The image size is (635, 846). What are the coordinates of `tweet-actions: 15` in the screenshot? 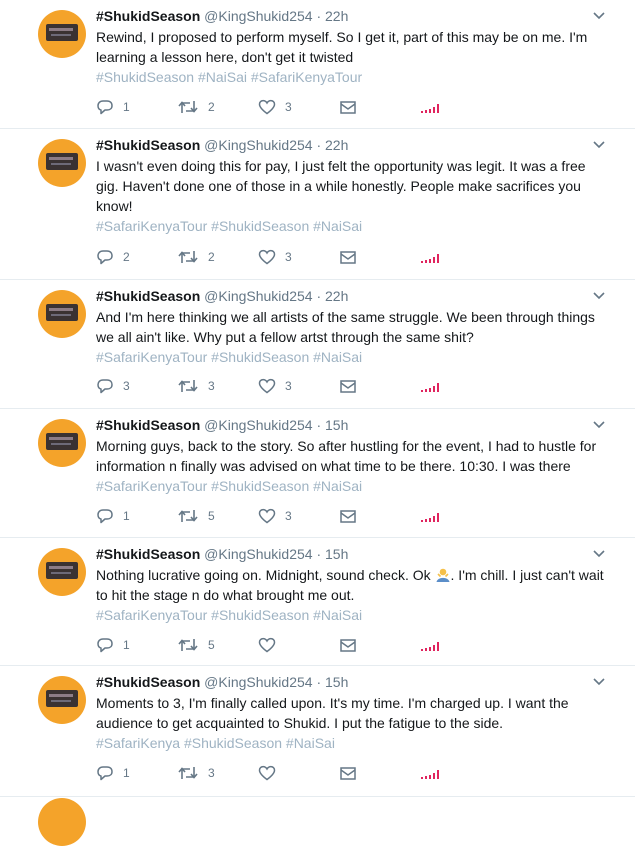 It's located at (276, 645).